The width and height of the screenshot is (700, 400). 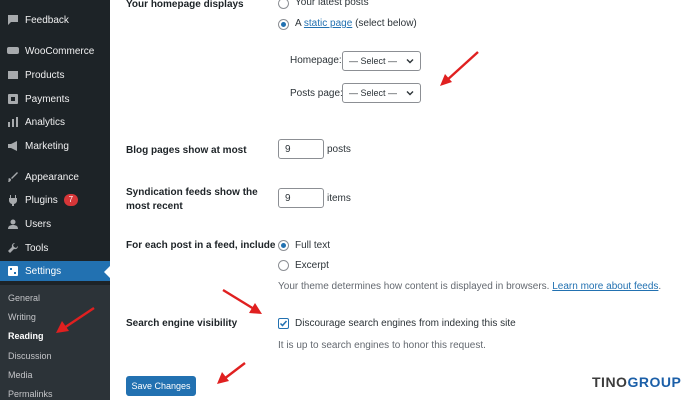 What do you see at coordinates (12, 51) in the screenshot?
I see `woocommerce-icon` at bounding box center [12, 51].